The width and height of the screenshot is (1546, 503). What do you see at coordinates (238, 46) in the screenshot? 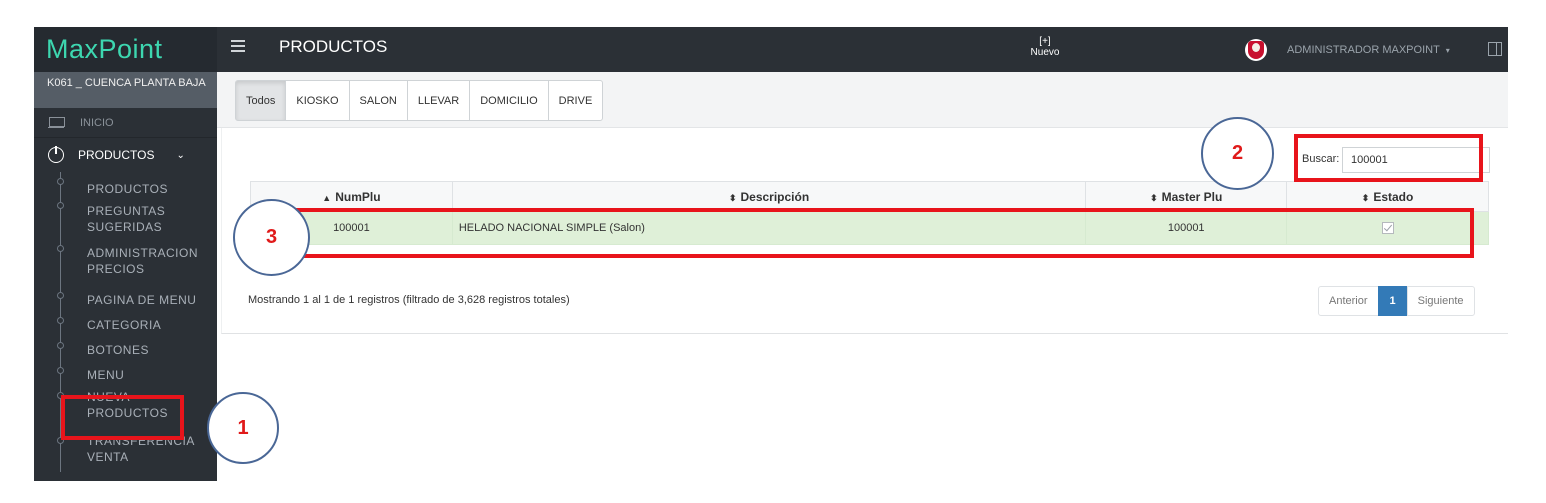
I see `hamburger-menu-icon` at bounding box center [238, 46].